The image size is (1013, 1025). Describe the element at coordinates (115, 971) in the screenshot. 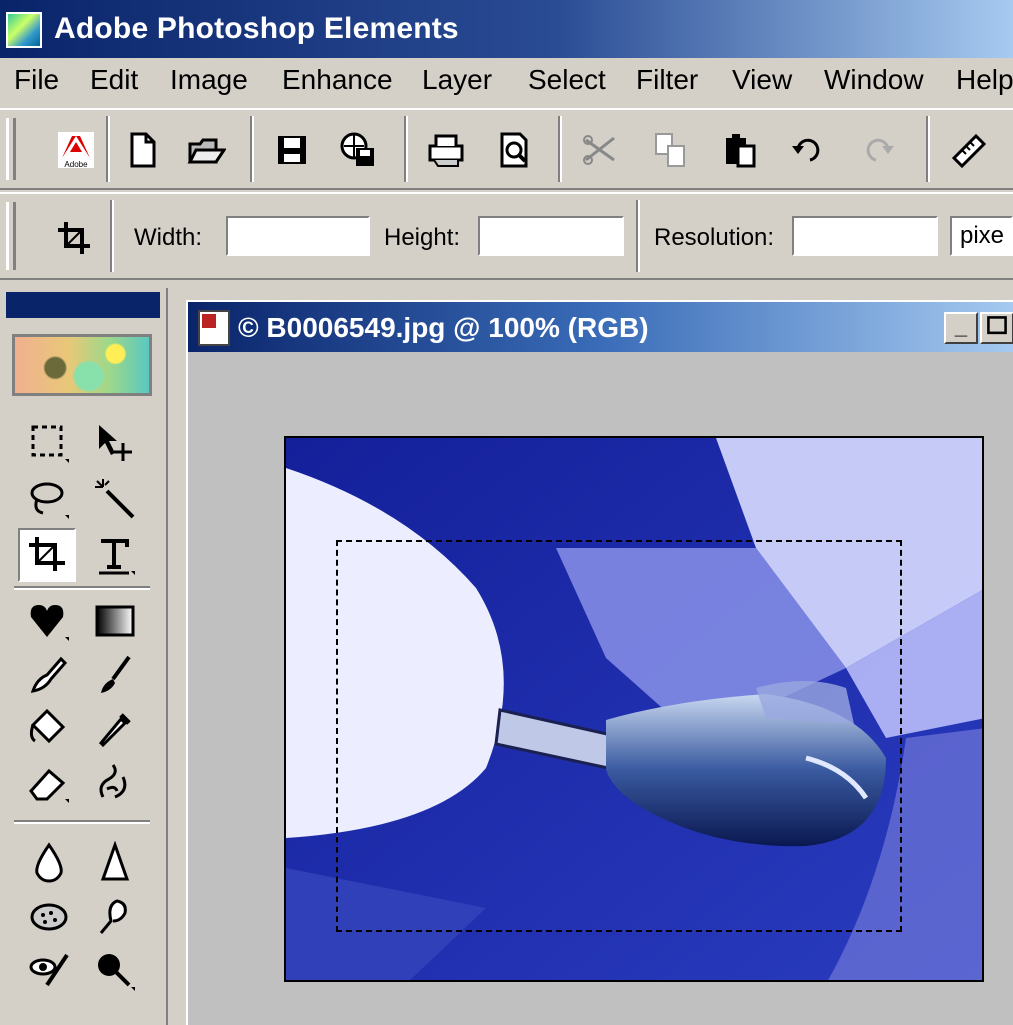

I see `selection-brush-tool-icon` at that location.